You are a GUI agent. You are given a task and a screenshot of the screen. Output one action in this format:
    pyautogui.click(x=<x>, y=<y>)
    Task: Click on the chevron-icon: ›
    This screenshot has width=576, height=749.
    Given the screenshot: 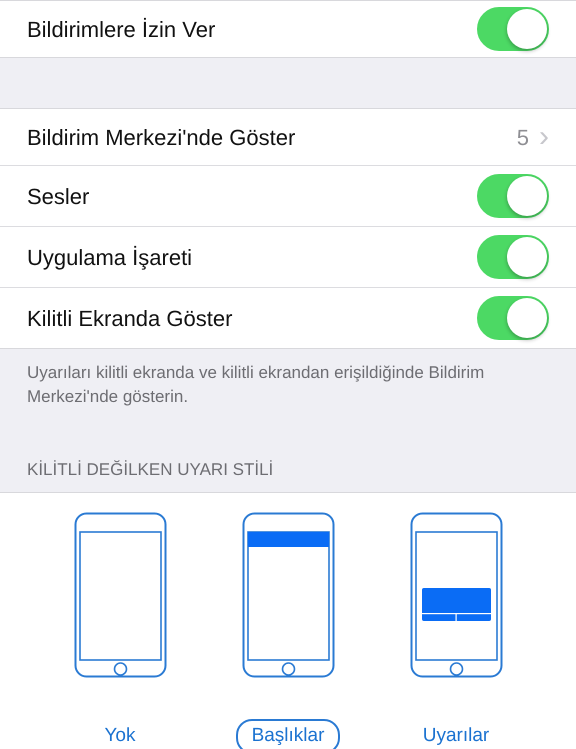 What is the action you would take?
    pyautogui.click(x=544, y=137)
    